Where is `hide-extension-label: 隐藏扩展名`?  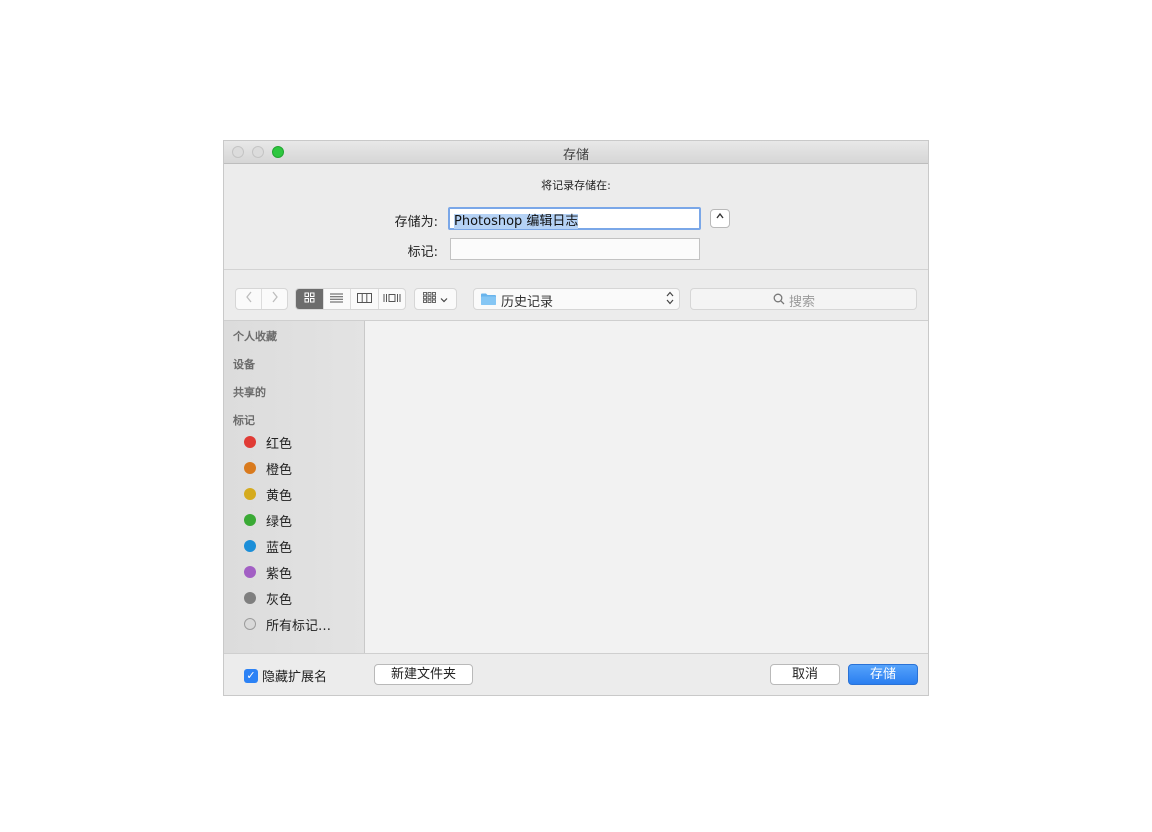 hide-extension-label: 隐藏扩展名 is located at coordinates (295, 677).